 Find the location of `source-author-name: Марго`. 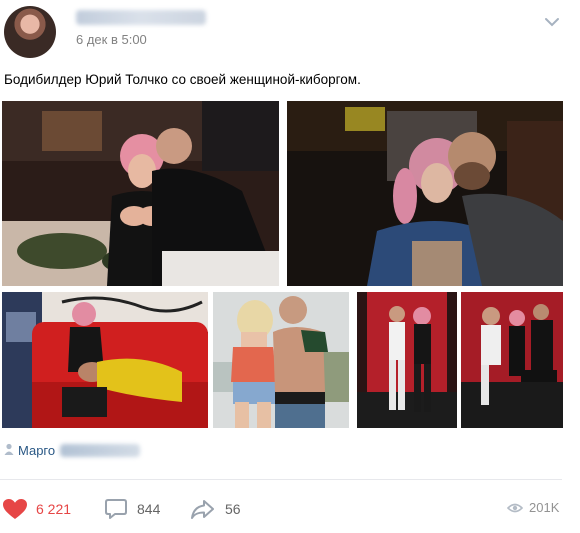

source-author-name: Марго is located at coordinates (36, 450).